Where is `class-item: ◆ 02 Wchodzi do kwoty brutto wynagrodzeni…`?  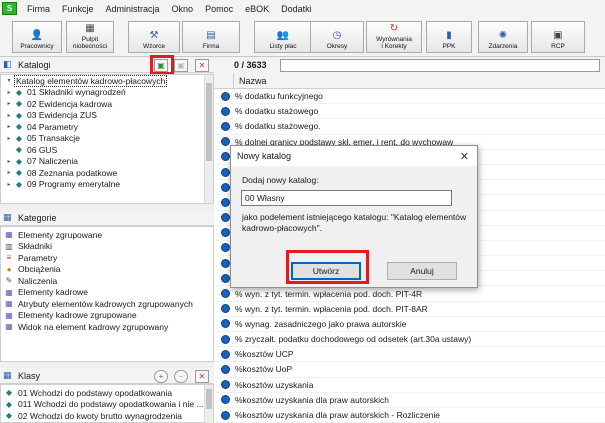
class-item: ◆ 02 Wchodzi do kwoty brutto wynagrodzeni… is located at coordinates (107, 416).